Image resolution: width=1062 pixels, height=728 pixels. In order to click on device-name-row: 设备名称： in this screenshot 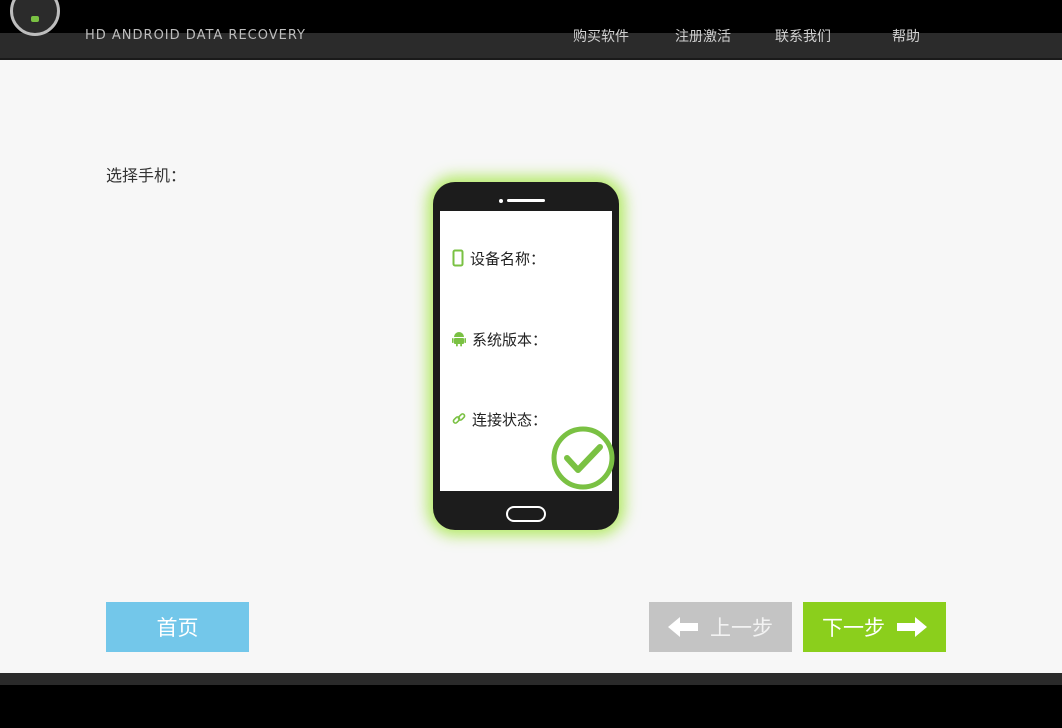, I will do `click(498, 258)`.